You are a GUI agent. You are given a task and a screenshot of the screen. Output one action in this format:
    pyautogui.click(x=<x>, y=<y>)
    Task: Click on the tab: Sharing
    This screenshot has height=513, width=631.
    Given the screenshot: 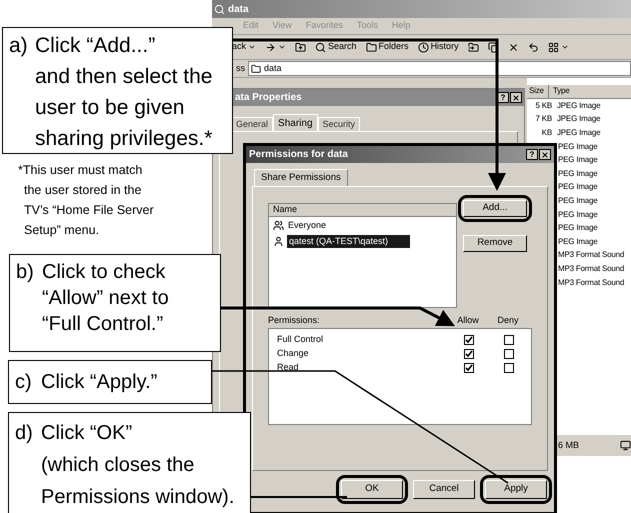 What is the action you would take?
    pyautogui.click(x=295, y=122)
    